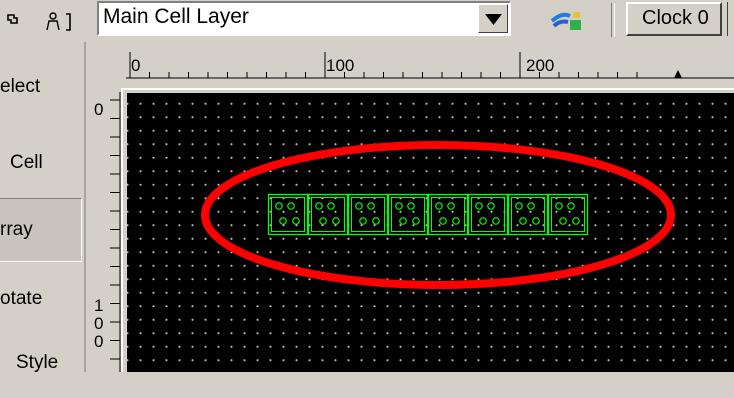 This screenshot has height=398, width=734. I want to click on tool-select-button: elect, so click(41, 74).